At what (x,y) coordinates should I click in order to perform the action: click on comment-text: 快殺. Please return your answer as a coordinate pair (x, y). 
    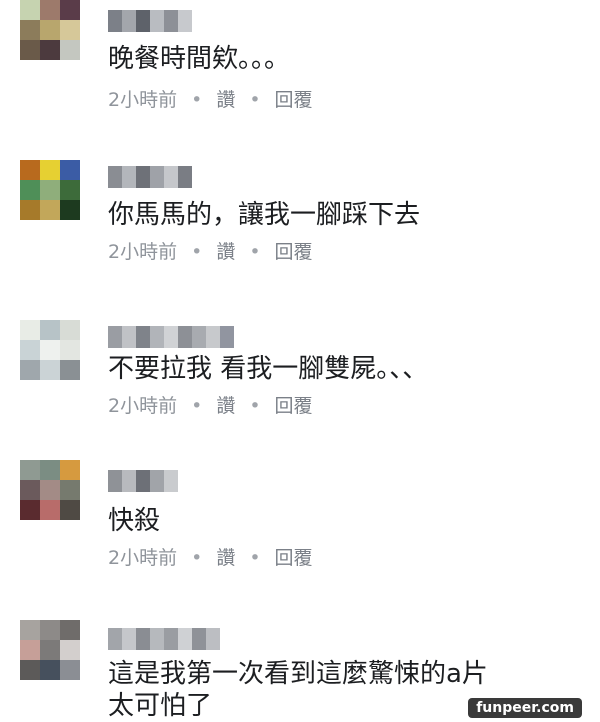
    Looking at the image, I should click on (134, 521).